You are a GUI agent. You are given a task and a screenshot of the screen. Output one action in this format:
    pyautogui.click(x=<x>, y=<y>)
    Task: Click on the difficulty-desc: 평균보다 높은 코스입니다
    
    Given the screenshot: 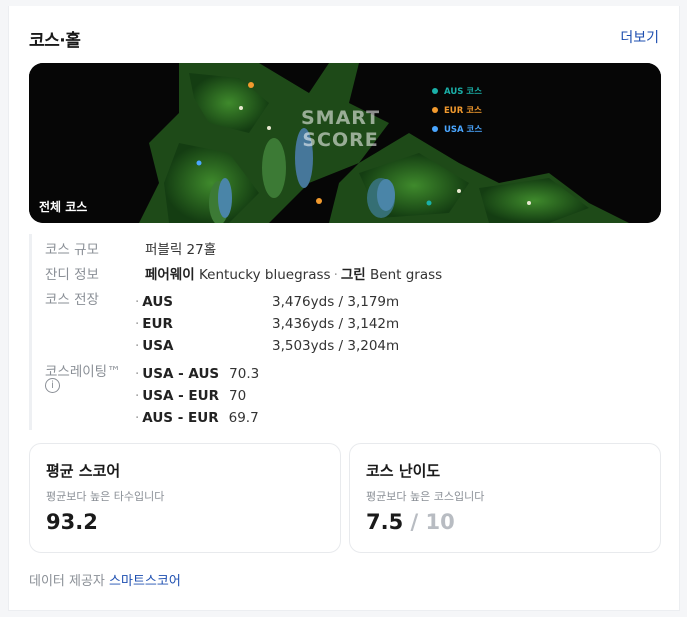 What is the action you would take?
    pyautogui.click(x=425, y=496)
    